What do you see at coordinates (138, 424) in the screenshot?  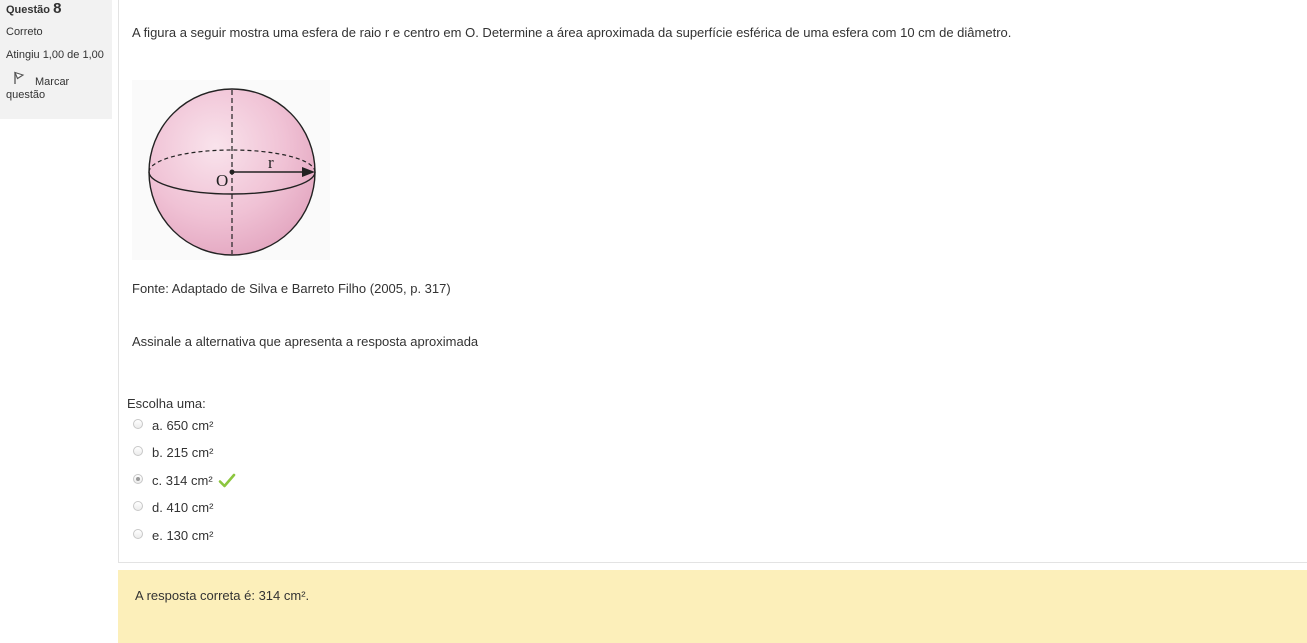 I see `radio-a` at bounding box center [138, 424].